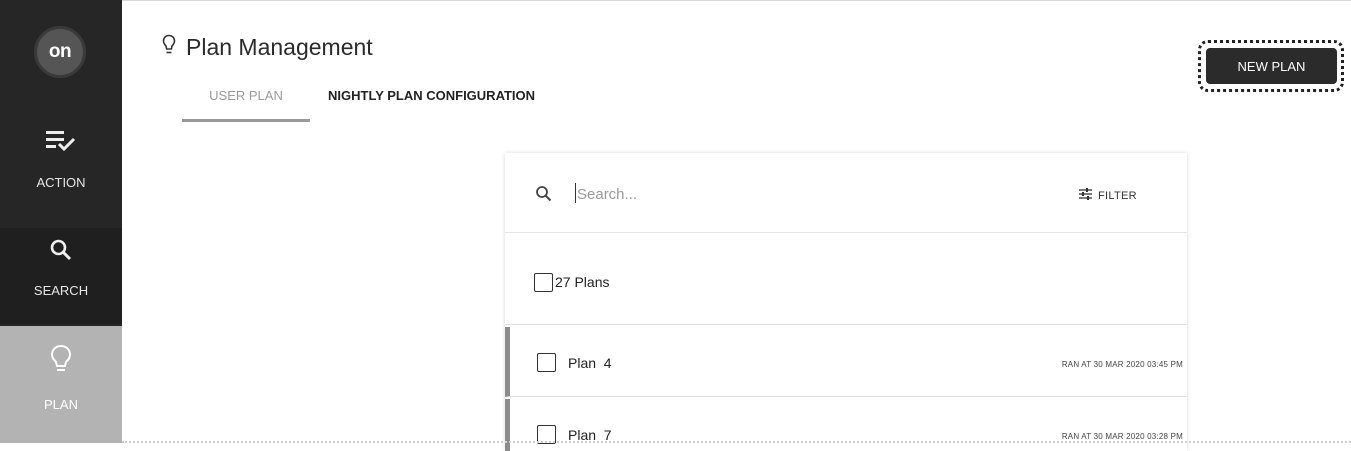  I want to click on sidebar-item-action: ACTION, so click(61, 176).